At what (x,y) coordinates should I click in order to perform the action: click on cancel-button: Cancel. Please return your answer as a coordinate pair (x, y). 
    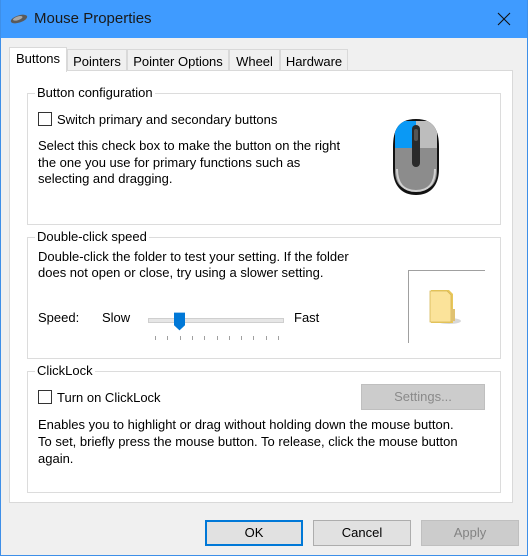
    Looking at the image, I should click on (362, 533).